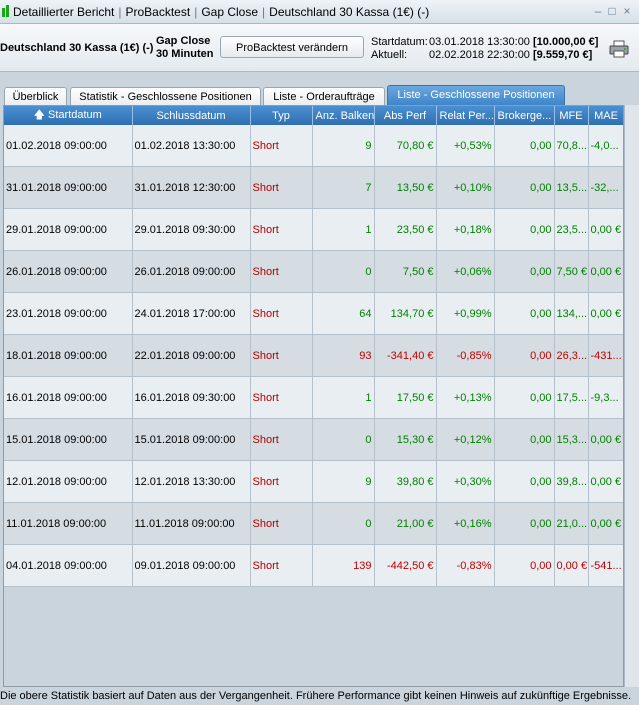  What do you see at coordinates (631, 396) in the screenshot?
I see `vertical-scrollbar` at bounding box center [631, 396].